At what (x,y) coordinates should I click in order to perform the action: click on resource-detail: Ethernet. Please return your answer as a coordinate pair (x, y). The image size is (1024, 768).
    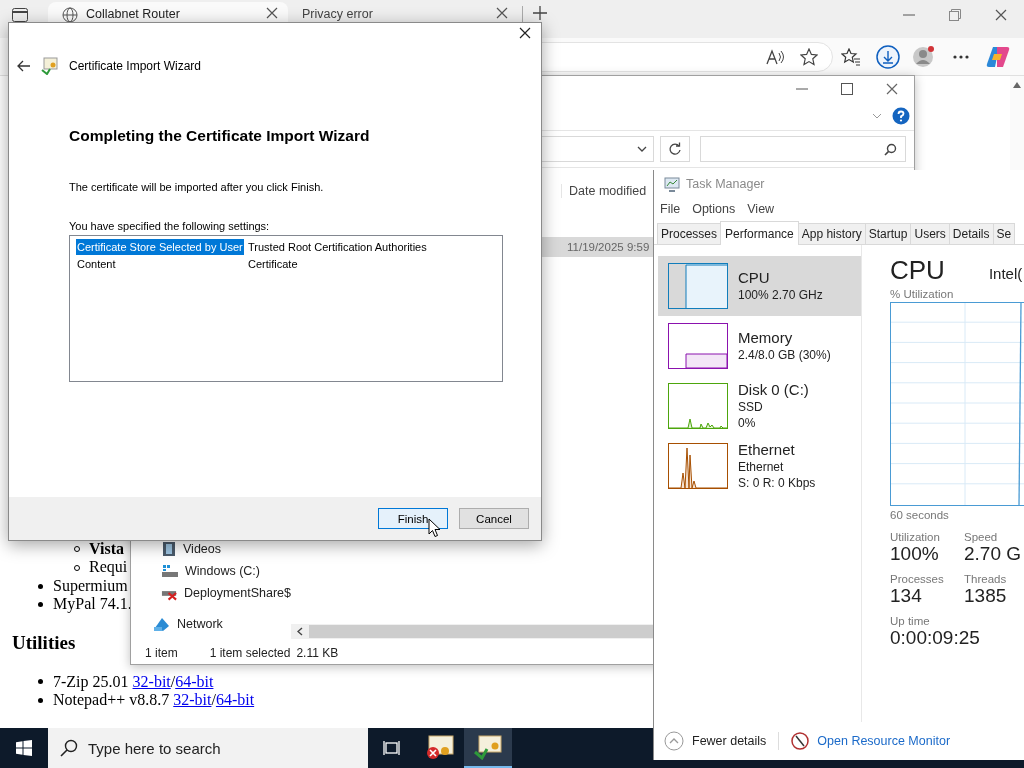
    Looking at the image, I should click on (761, 467).